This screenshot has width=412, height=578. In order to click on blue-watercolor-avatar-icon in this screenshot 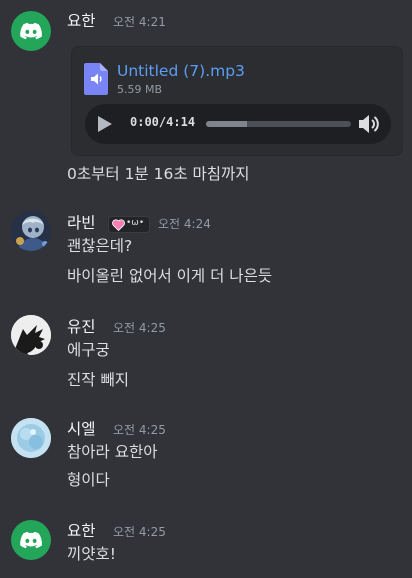, I will do `click(31, 438)`.